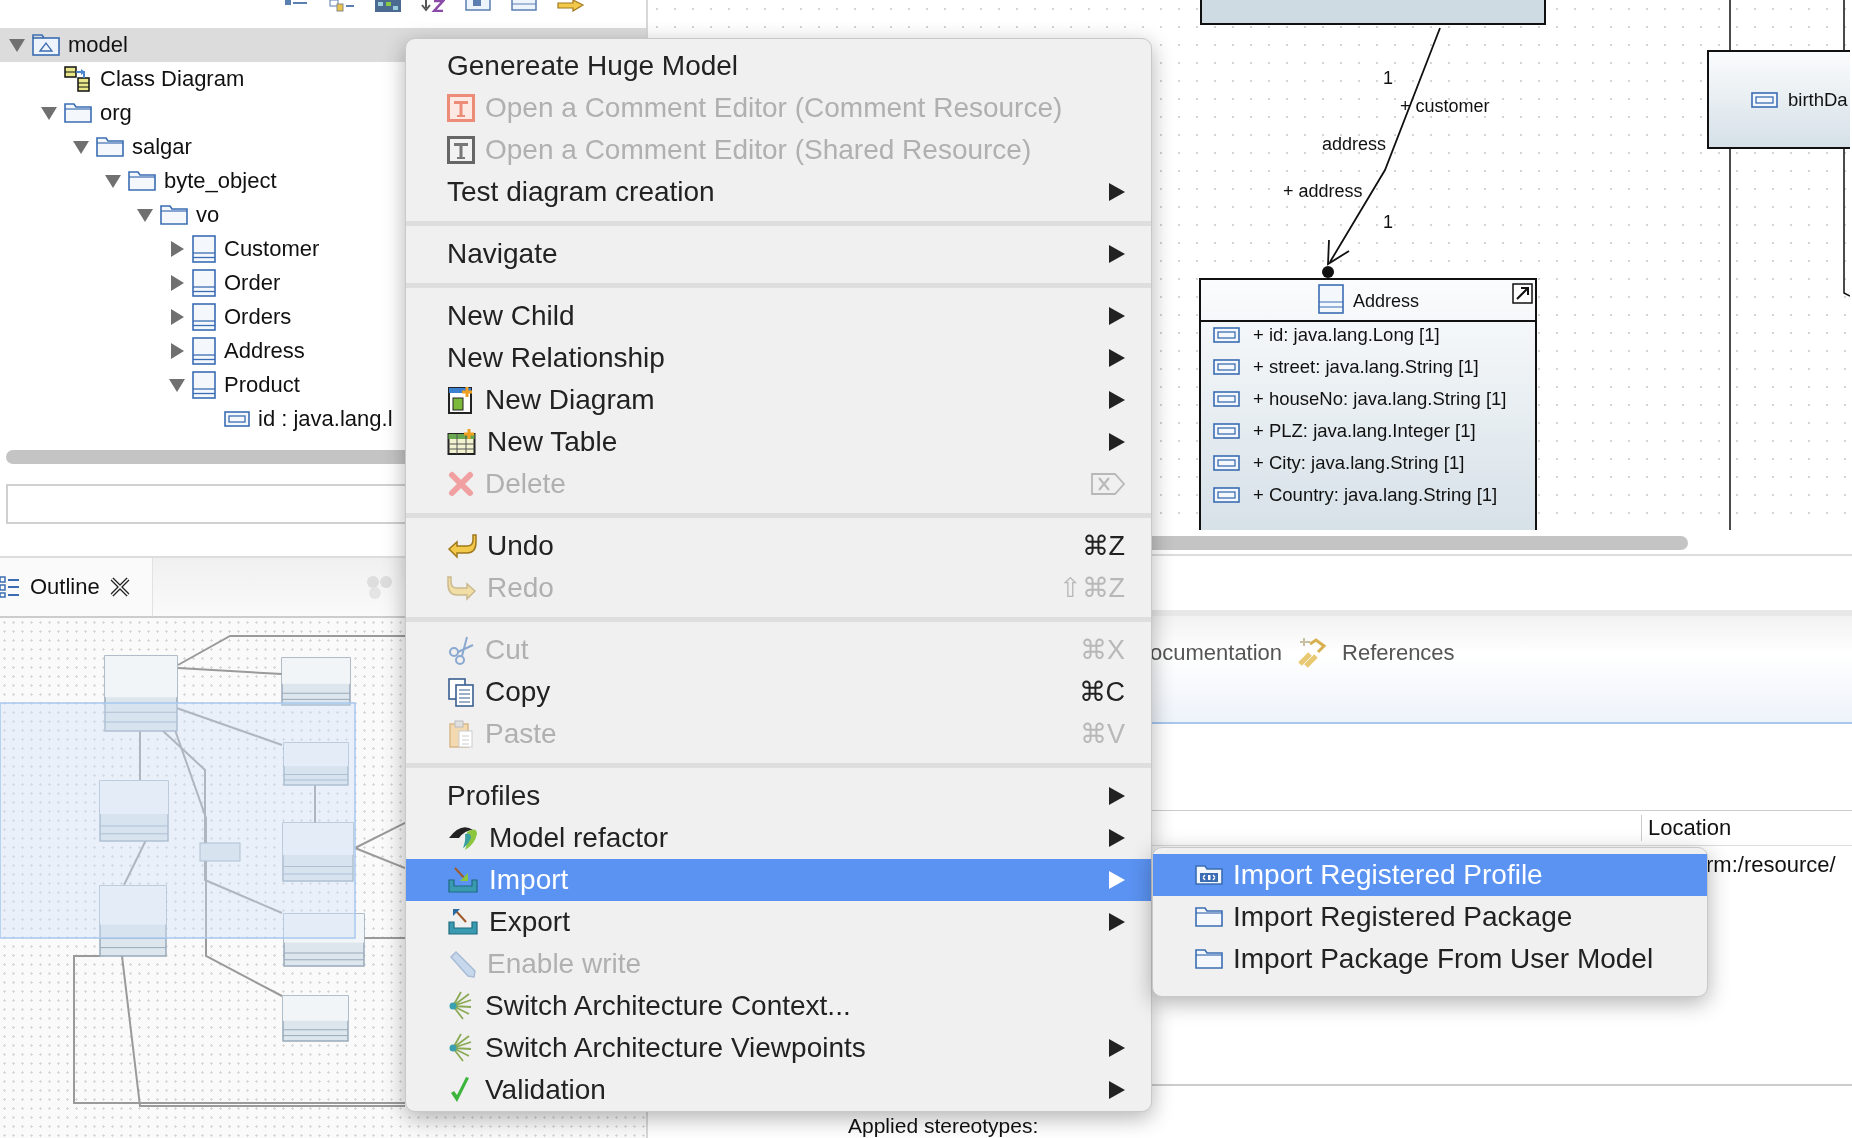 This screenshot has height=1138, width=1852. What do you see at coordinates (462, 442) in the screenshot?
I see `new-table-icon` at bounding box center [462, 442].